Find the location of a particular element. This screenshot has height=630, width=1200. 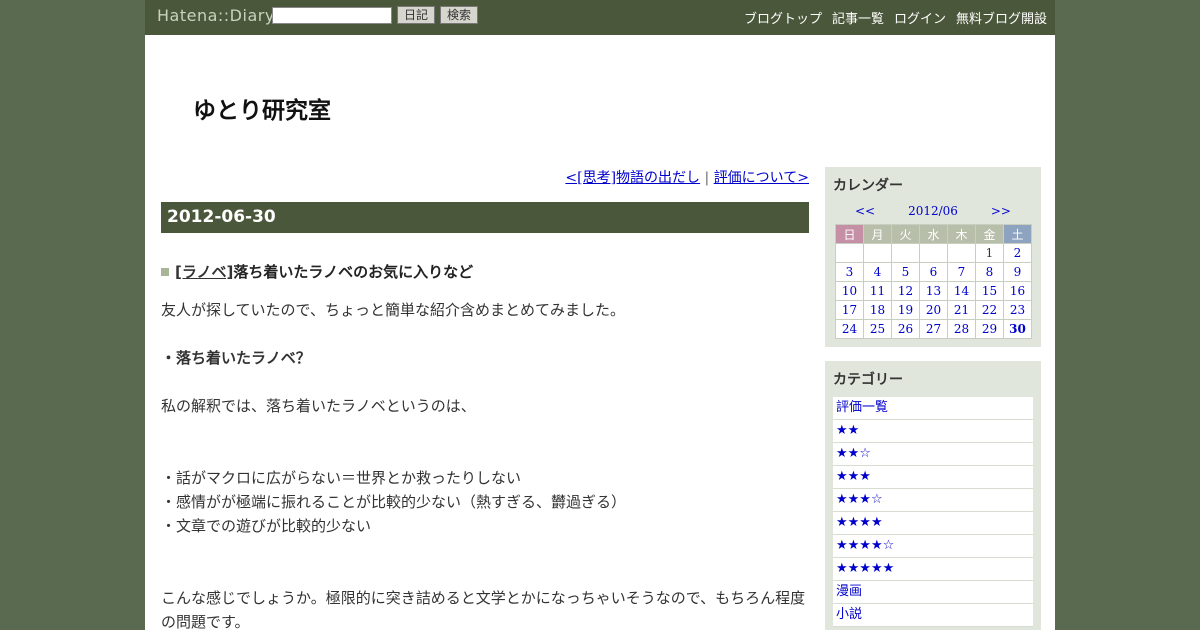

calendar-week: 17 18 19 20 21 22 23 is located at coordinates (933, 310).